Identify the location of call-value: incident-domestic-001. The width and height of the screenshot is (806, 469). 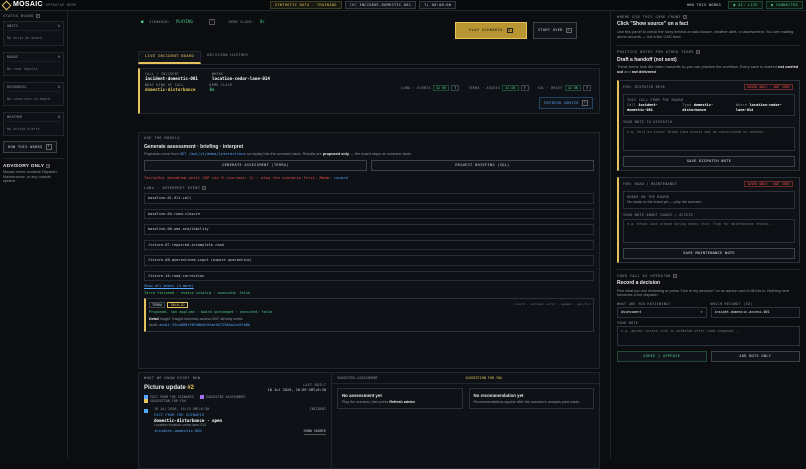
(171, 78).